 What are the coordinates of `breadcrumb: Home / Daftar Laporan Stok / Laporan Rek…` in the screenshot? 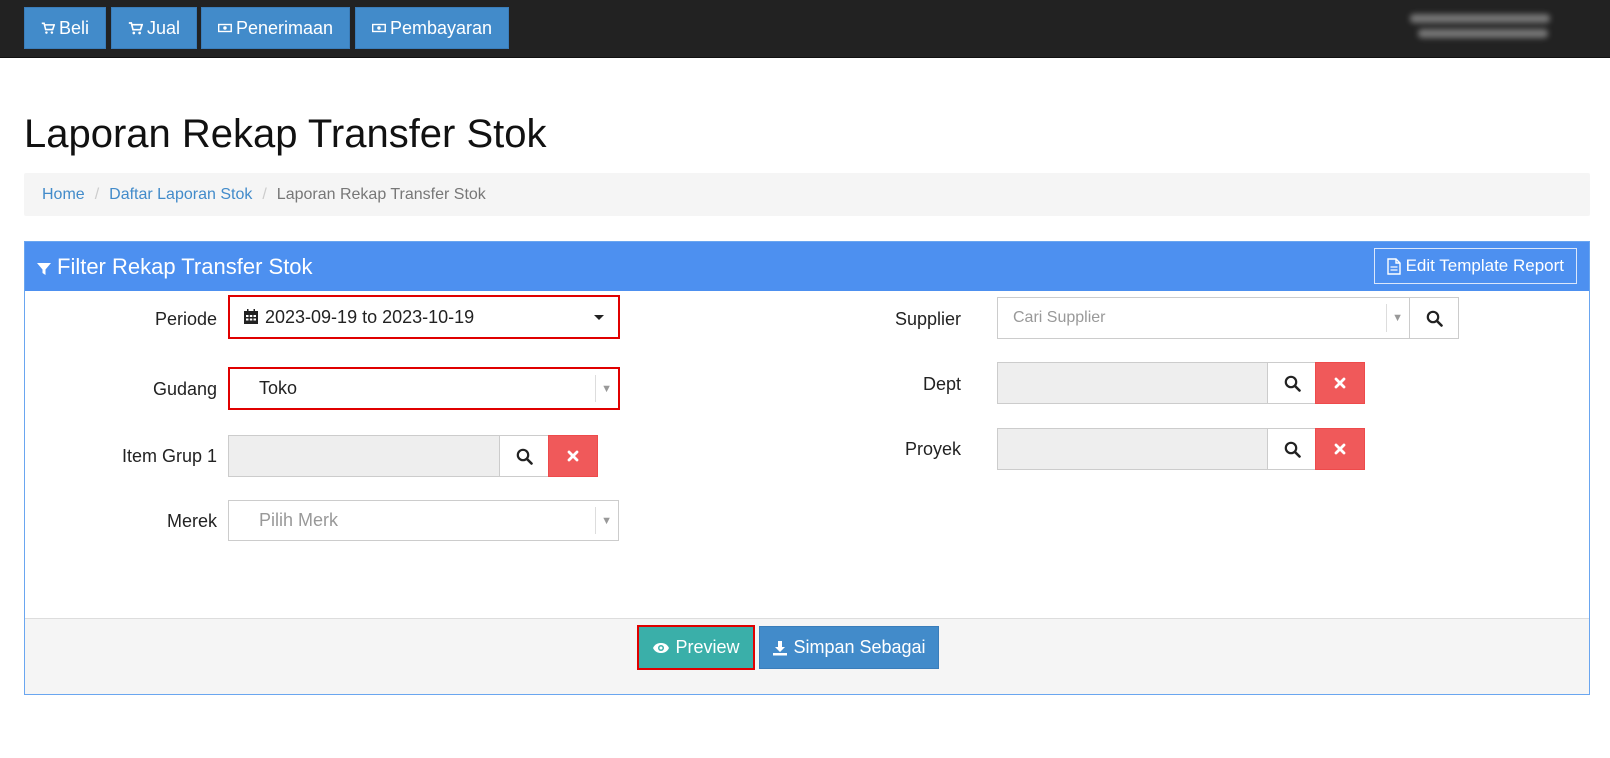 It's located at (807, 194).